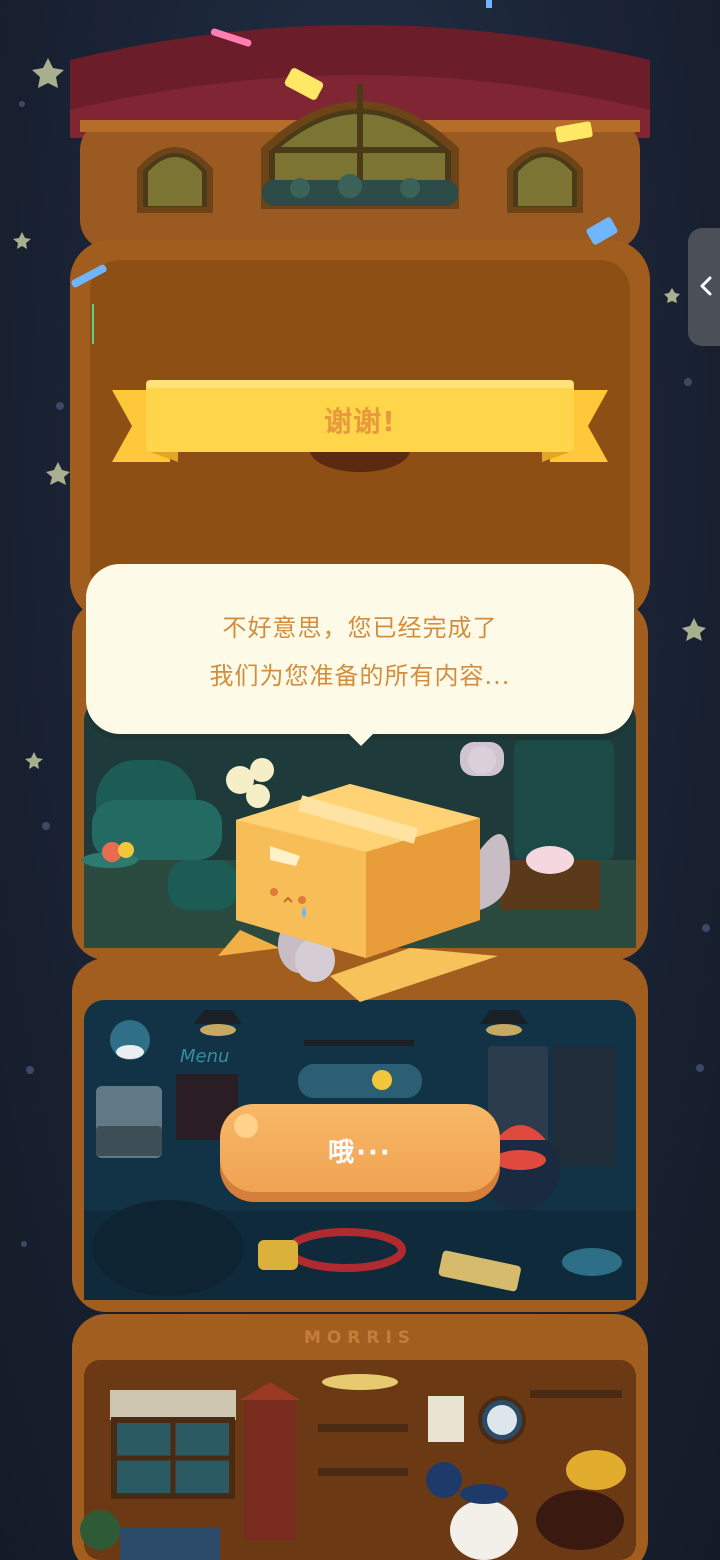 Image resolution: width=720 pixels, height=1560 pixels. I want to click on message-line-1: 不好意思，您已经完成了, so click(360, 628).